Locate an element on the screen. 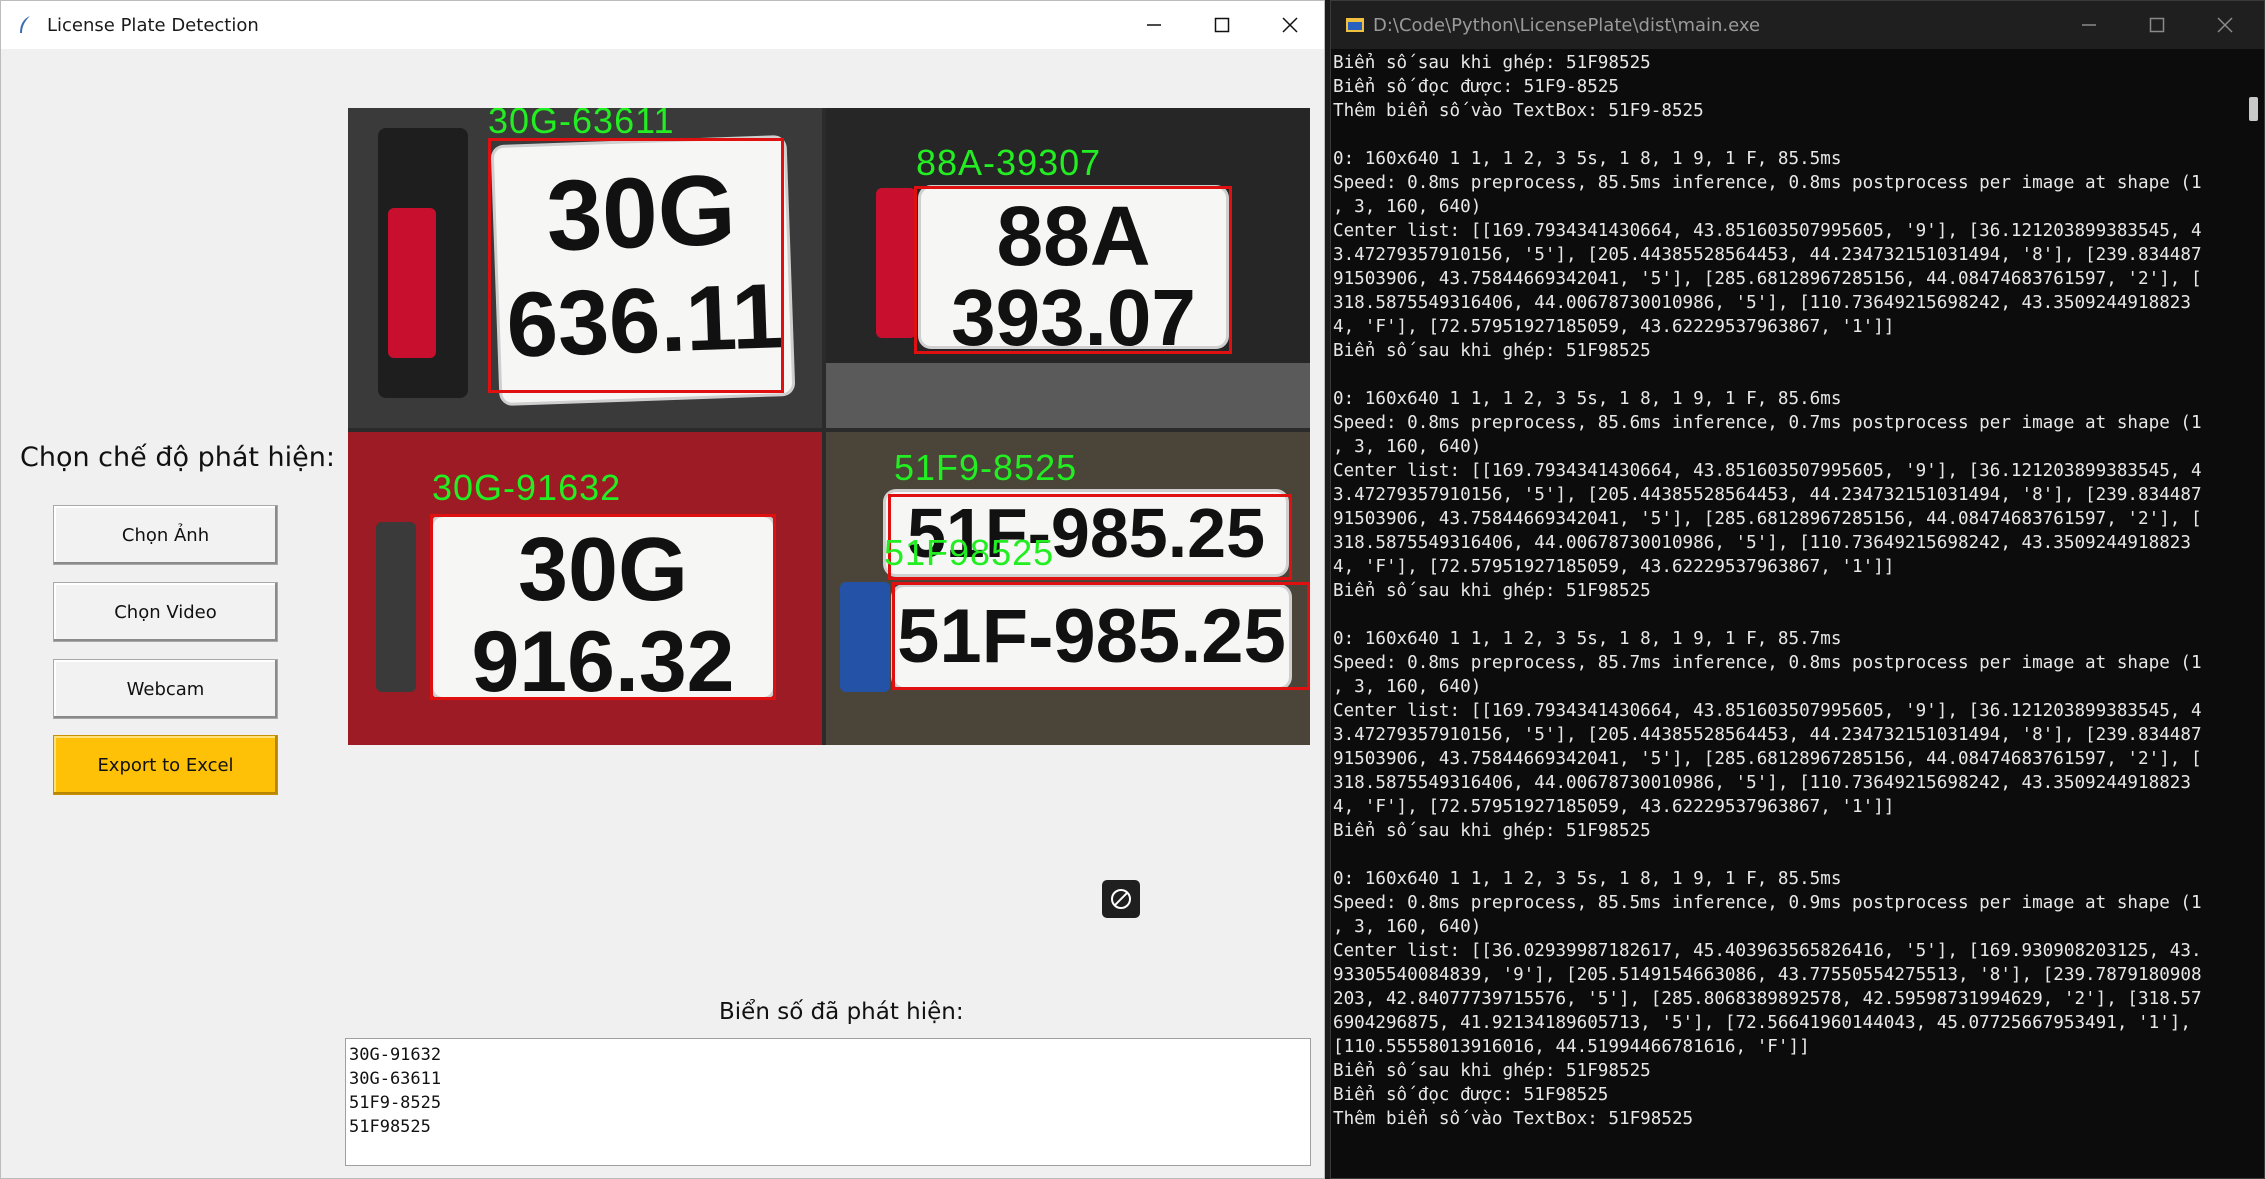 The image size is (2265, 1179). plate-entry: 30G-63611 is located at coordinates (395, 1079).